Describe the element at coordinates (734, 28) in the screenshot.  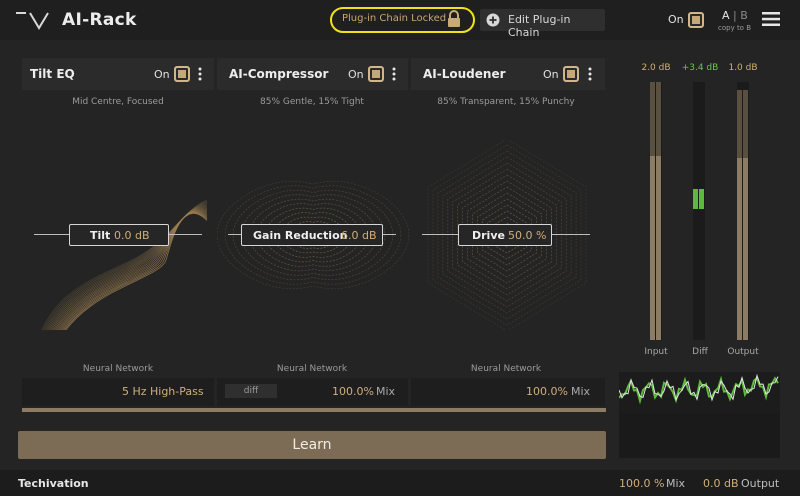
I see `copy-to-b-link: copy to B` at that location.